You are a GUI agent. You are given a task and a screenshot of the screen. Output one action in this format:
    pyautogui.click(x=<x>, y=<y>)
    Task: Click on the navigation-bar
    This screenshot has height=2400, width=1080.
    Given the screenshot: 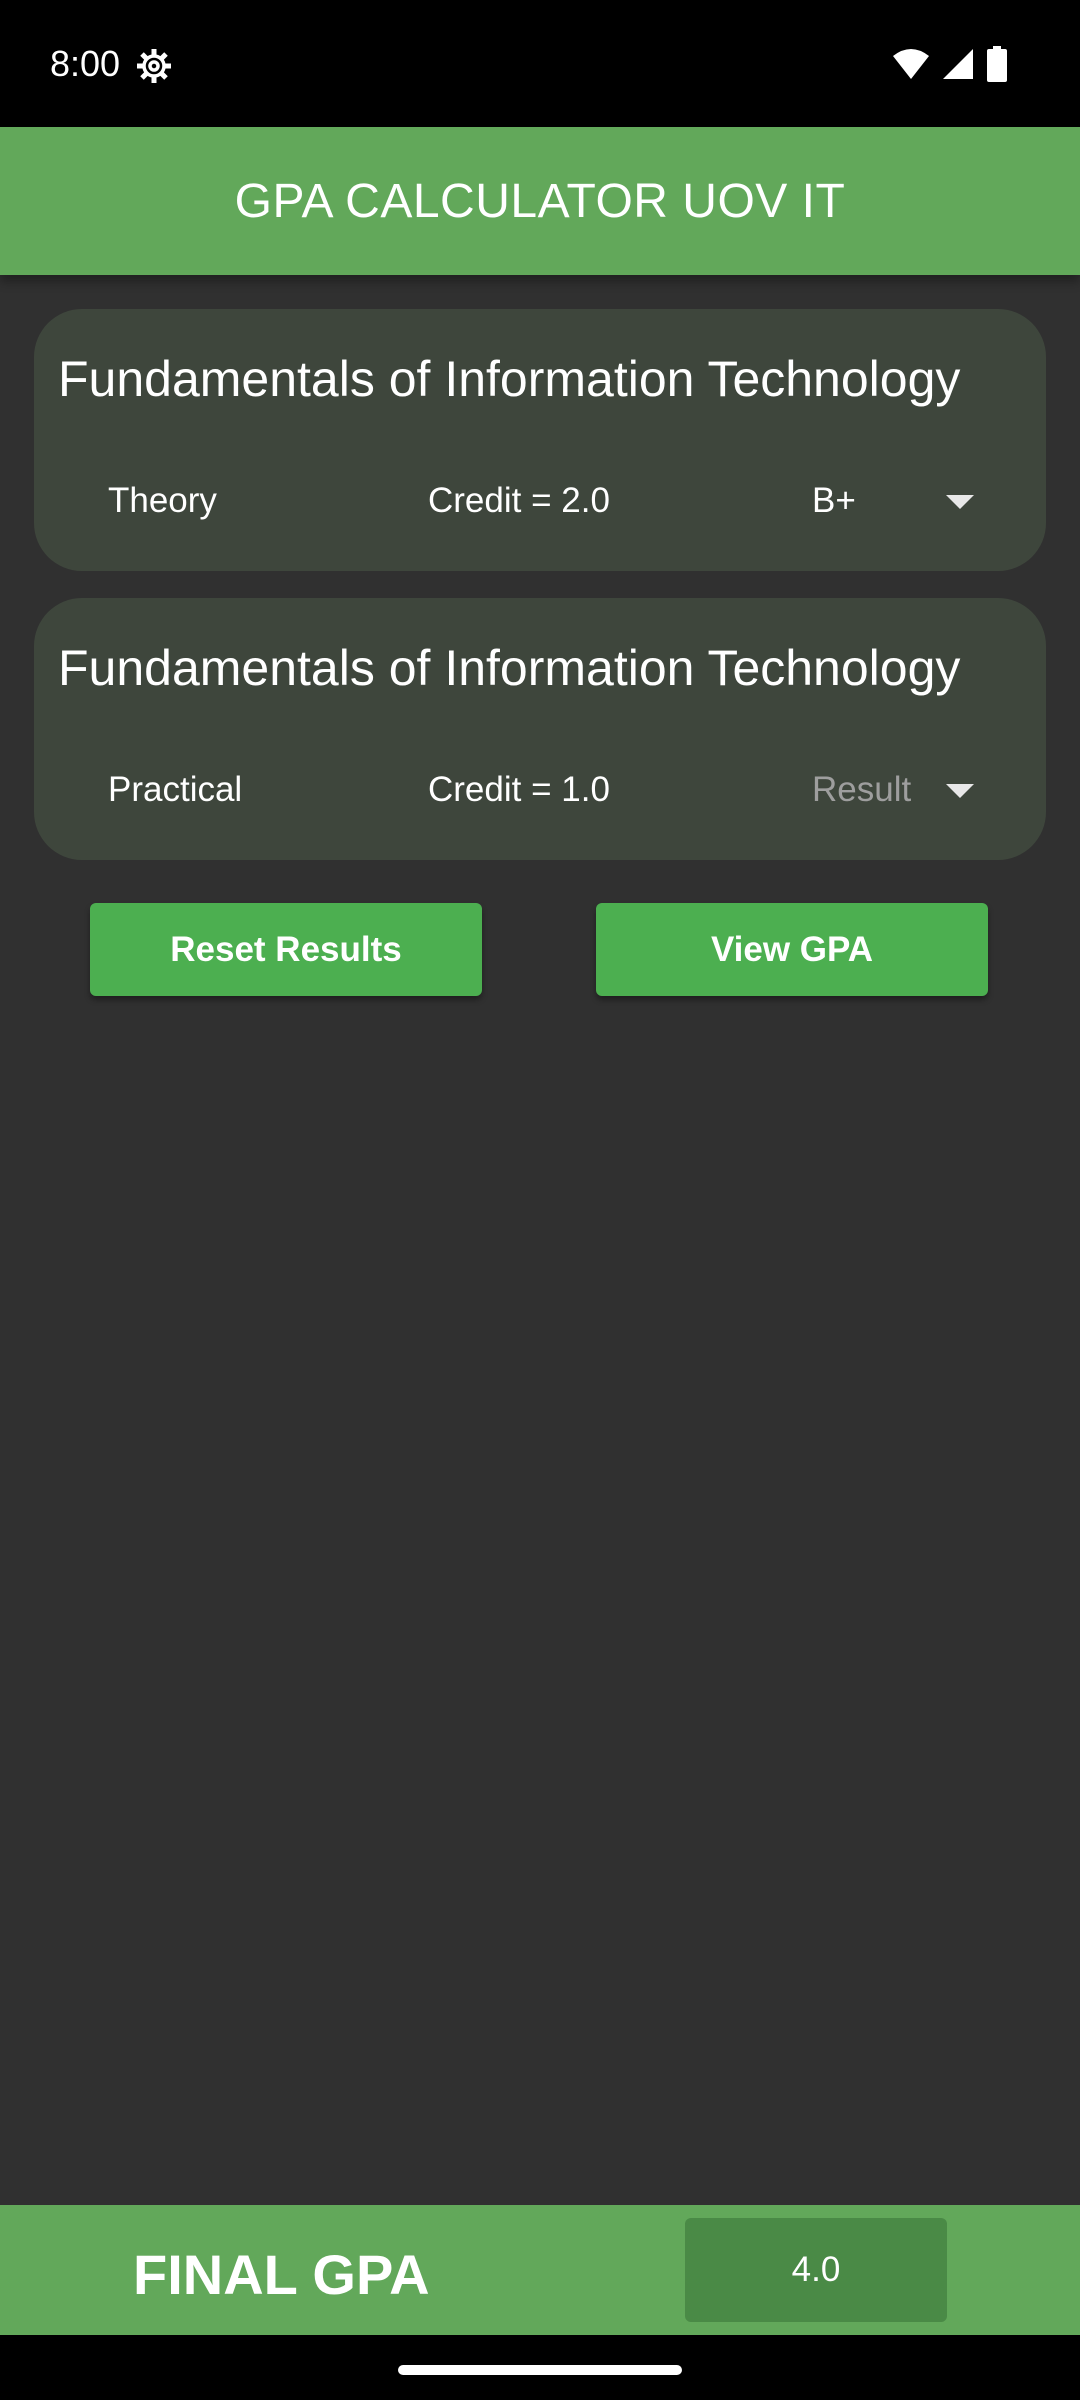 What is the action you would take?
    pyautogui.click(x=540, y=2367)
    